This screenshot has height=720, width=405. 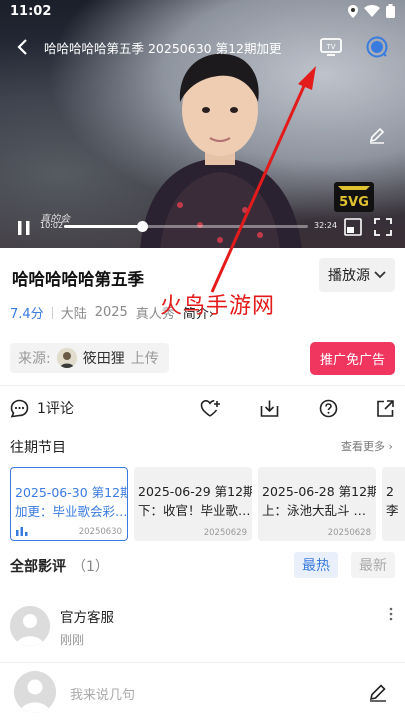 I want to click on more-vertical-icon, so click(x=391, y=614).